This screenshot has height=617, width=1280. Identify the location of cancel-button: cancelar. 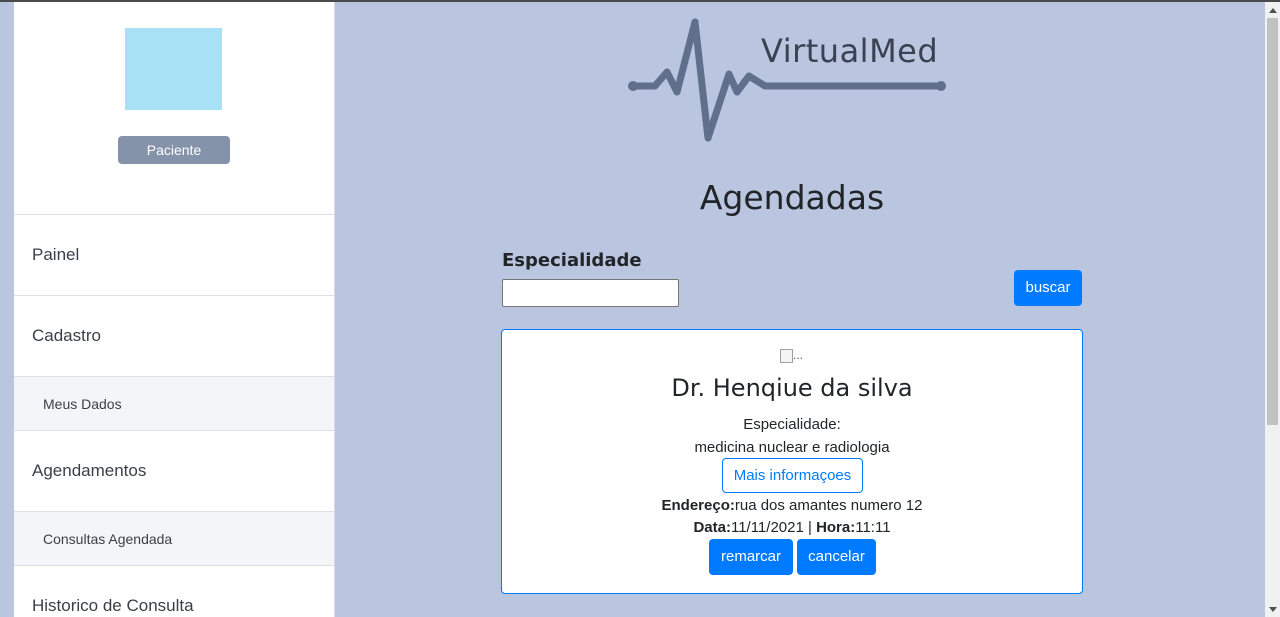
(836, 557).